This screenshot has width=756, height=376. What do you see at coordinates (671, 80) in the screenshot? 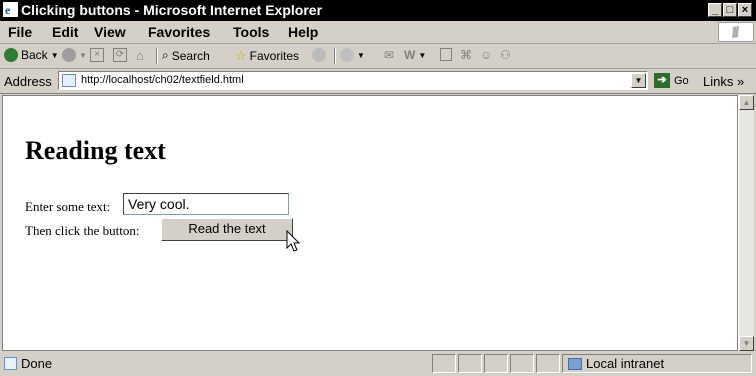
I see `go-button: ➔ Go` at bounding box center [671, 80].